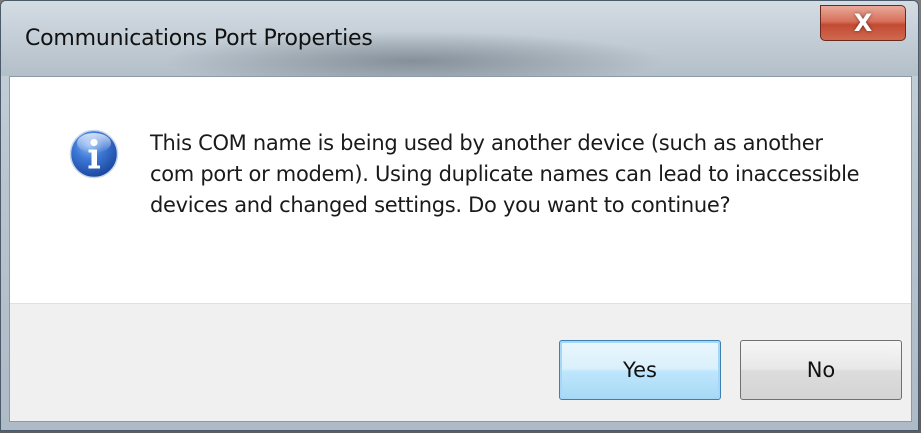  Describe the element at coordinates (821, 370) in the screenshot. I see `no-button: No` at that location.